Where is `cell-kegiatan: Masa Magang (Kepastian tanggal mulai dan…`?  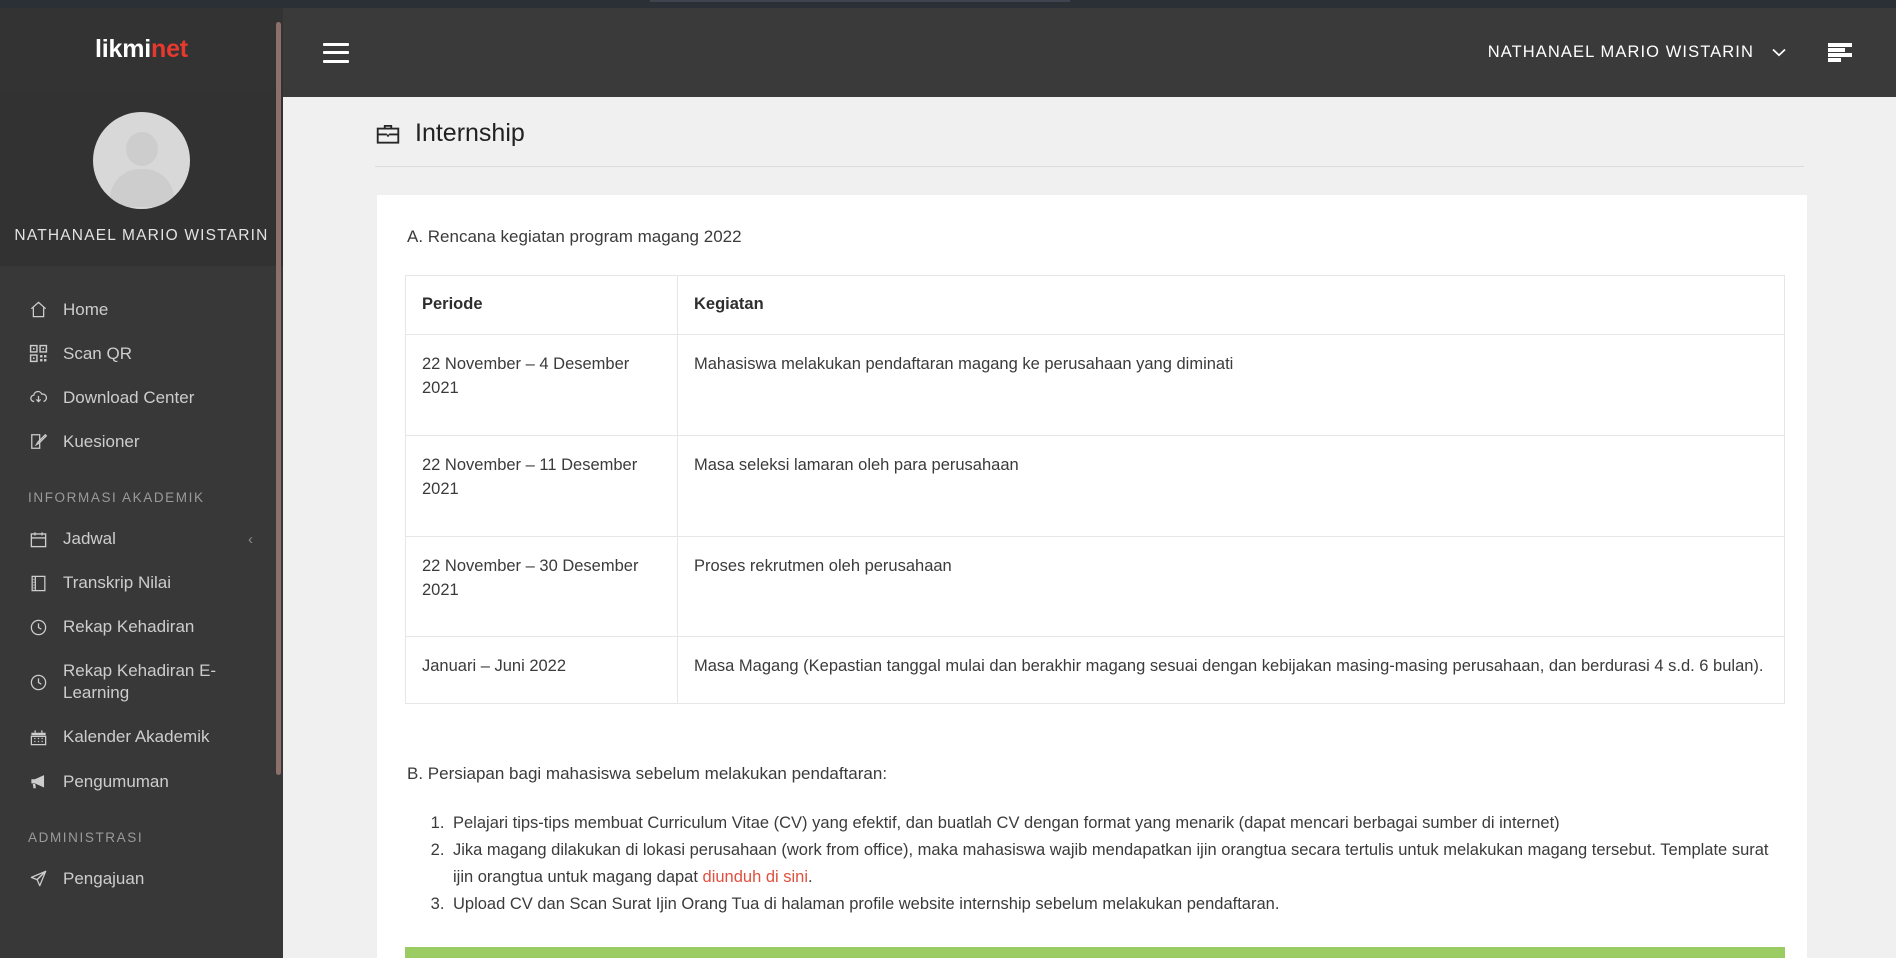 cell-kegiatan: Masa Magang (Kepastian tanggal mulai dan… is located at coordinates (1231, 670).